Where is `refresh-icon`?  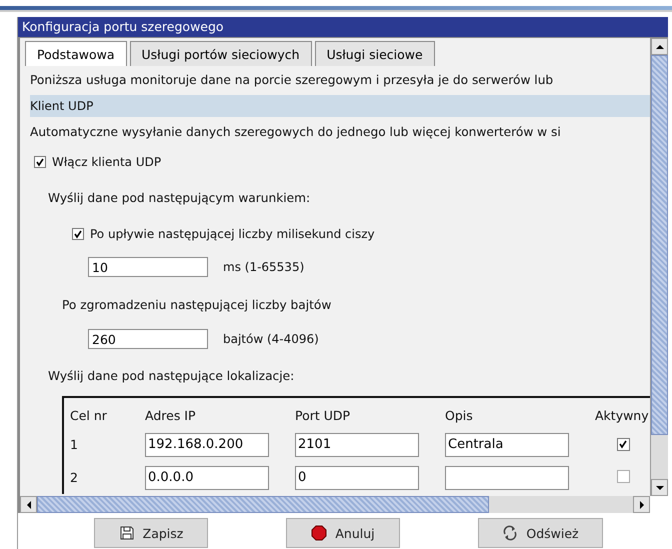 refresh-icon is located at coordinates (510, 533).